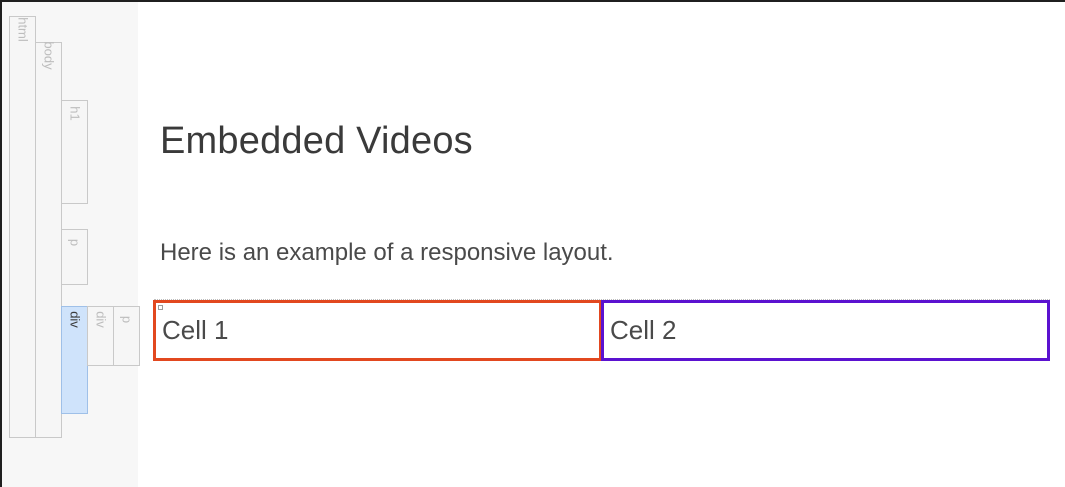 The image size is (1065, 487). Describe the element at coordinates (377, 330) in the screenshot. I see `cell-1: Cell 1` at that location.